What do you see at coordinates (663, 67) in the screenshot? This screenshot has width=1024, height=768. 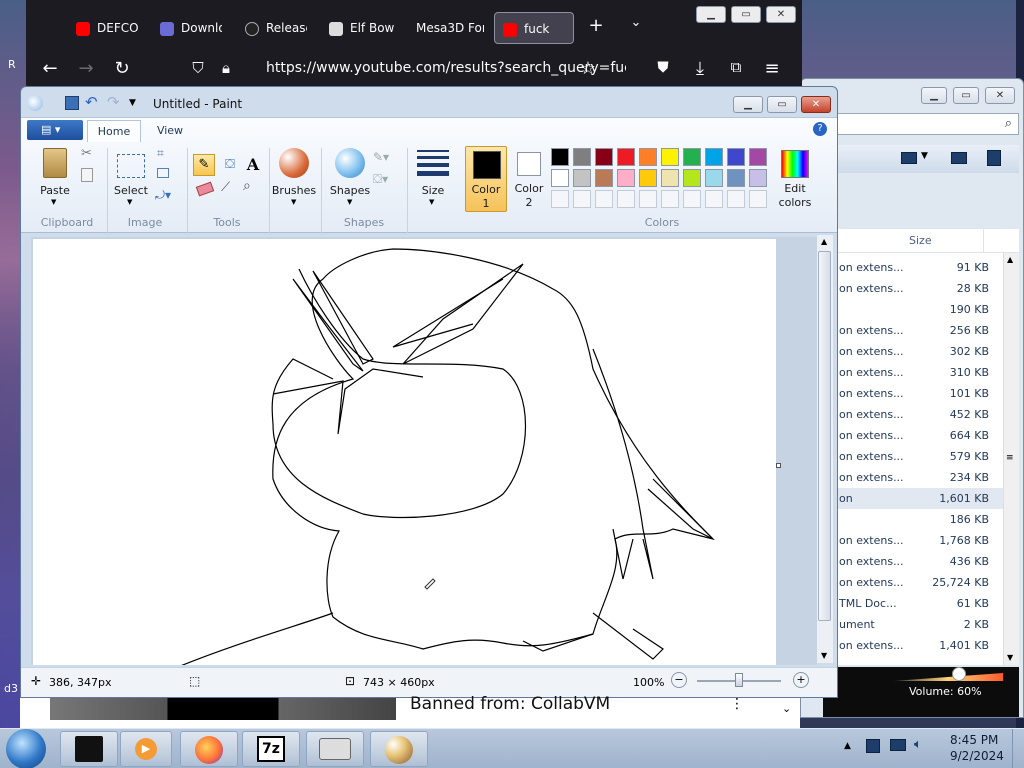 I see `pocket-icon: ⛊` at bounding box center [663, 67].